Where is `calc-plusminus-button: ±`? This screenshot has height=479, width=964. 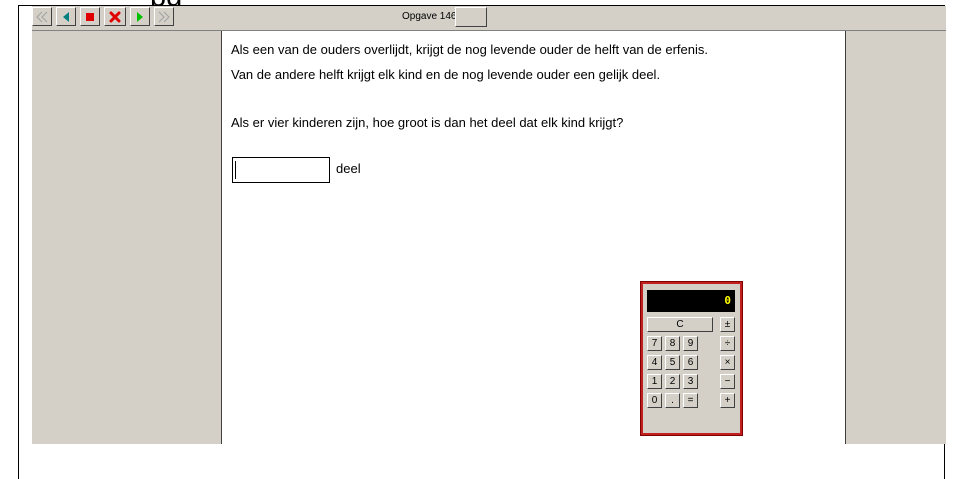 calc-plusminus-button: ± is located at coordinates (727, 324).